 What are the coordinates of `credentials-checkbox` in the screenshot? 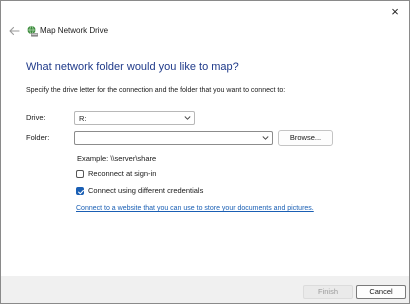 It's located at (80, 191).